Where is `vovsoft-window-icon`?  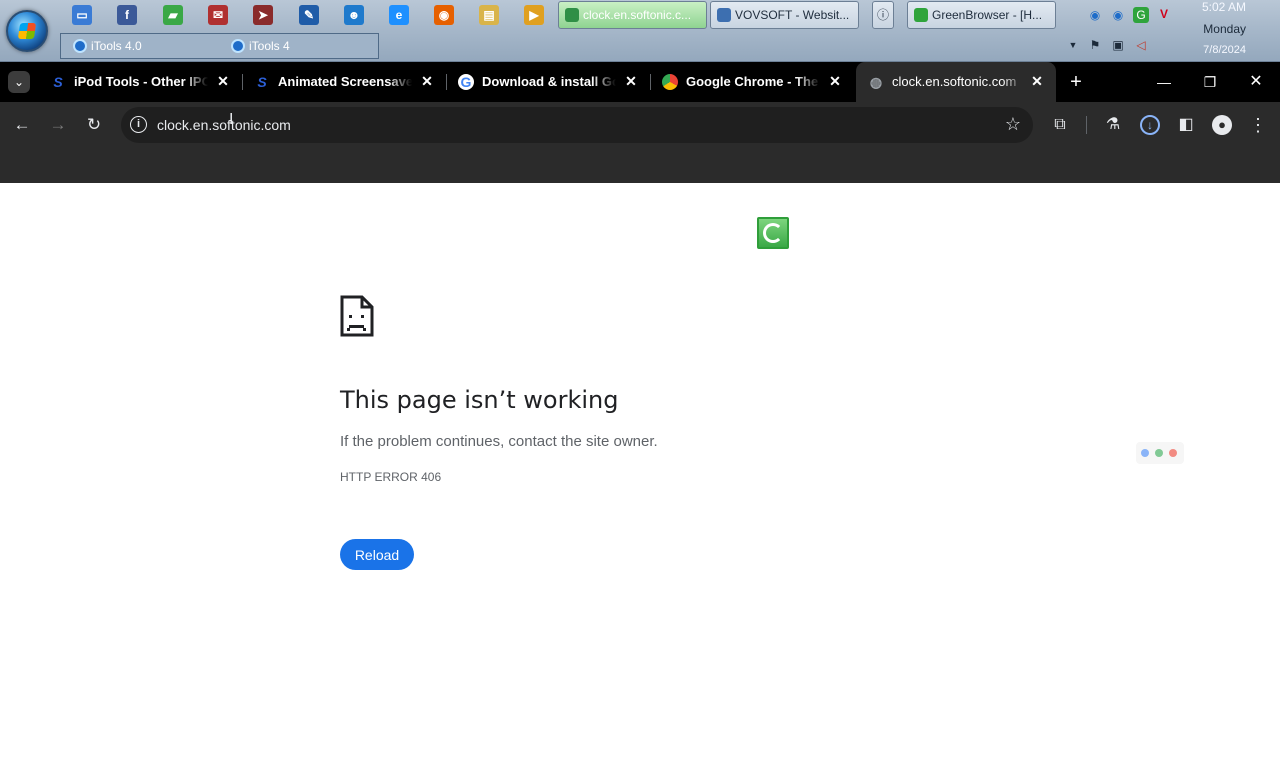
vovsoft-window-icon is located at coordinates (724, 15).